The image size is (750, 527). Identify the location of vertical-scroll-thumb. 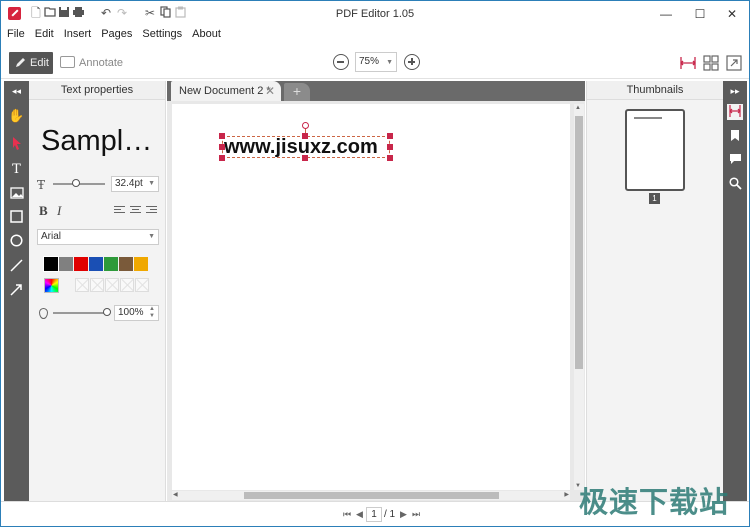
(579, 242).